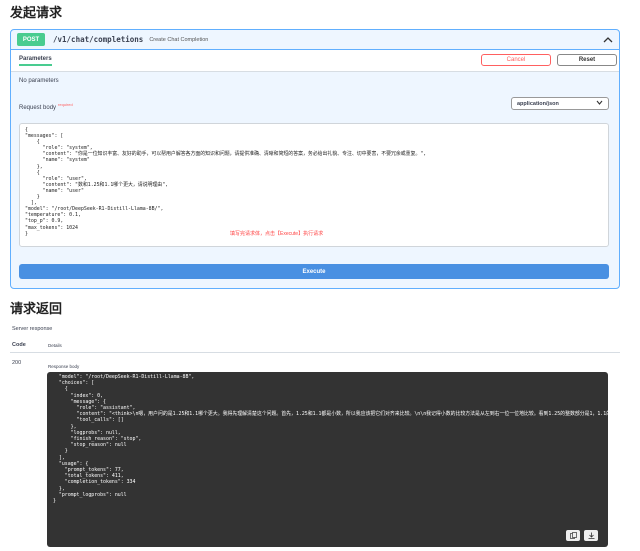 The width and height of the screenshot is (640, 551). I want to click on response-tools, so click(582, 535).